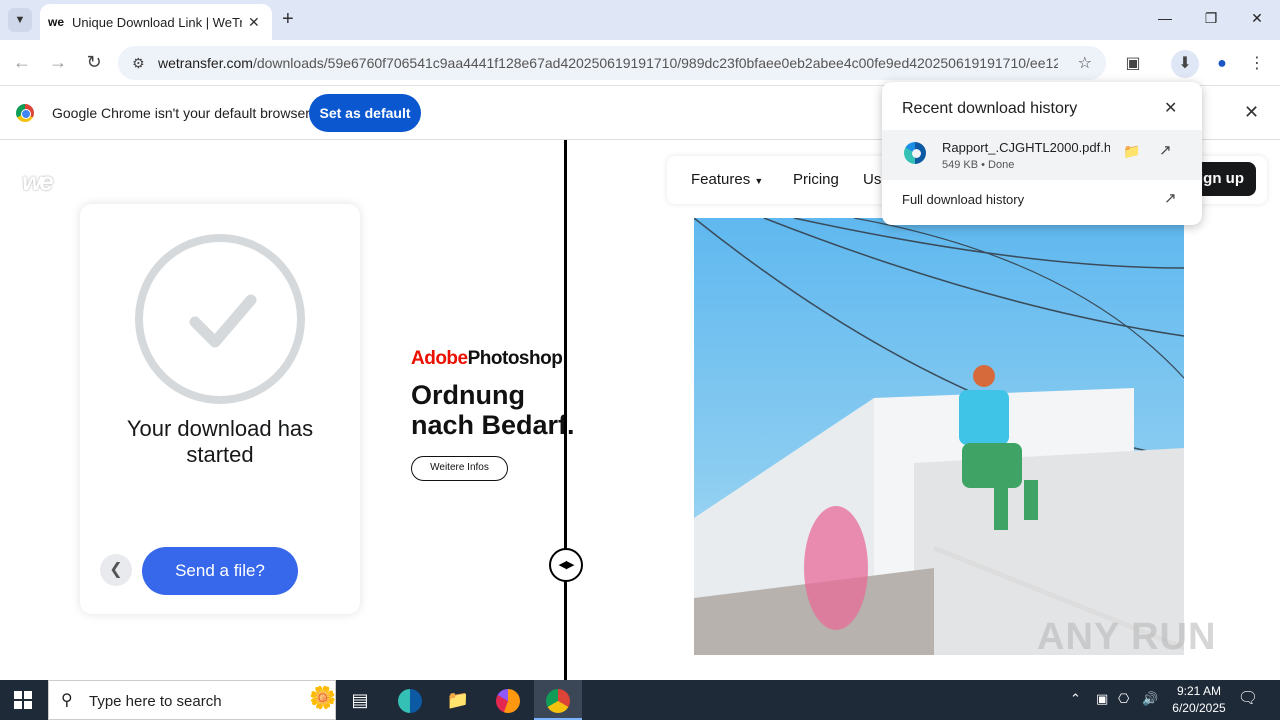 Image resolution: width=1280 pixels, height=720 pixels. What do you see at coordinates (223, 321) in the screenshot?
I see `checkmark-icon` at bounding box center [223, 321].